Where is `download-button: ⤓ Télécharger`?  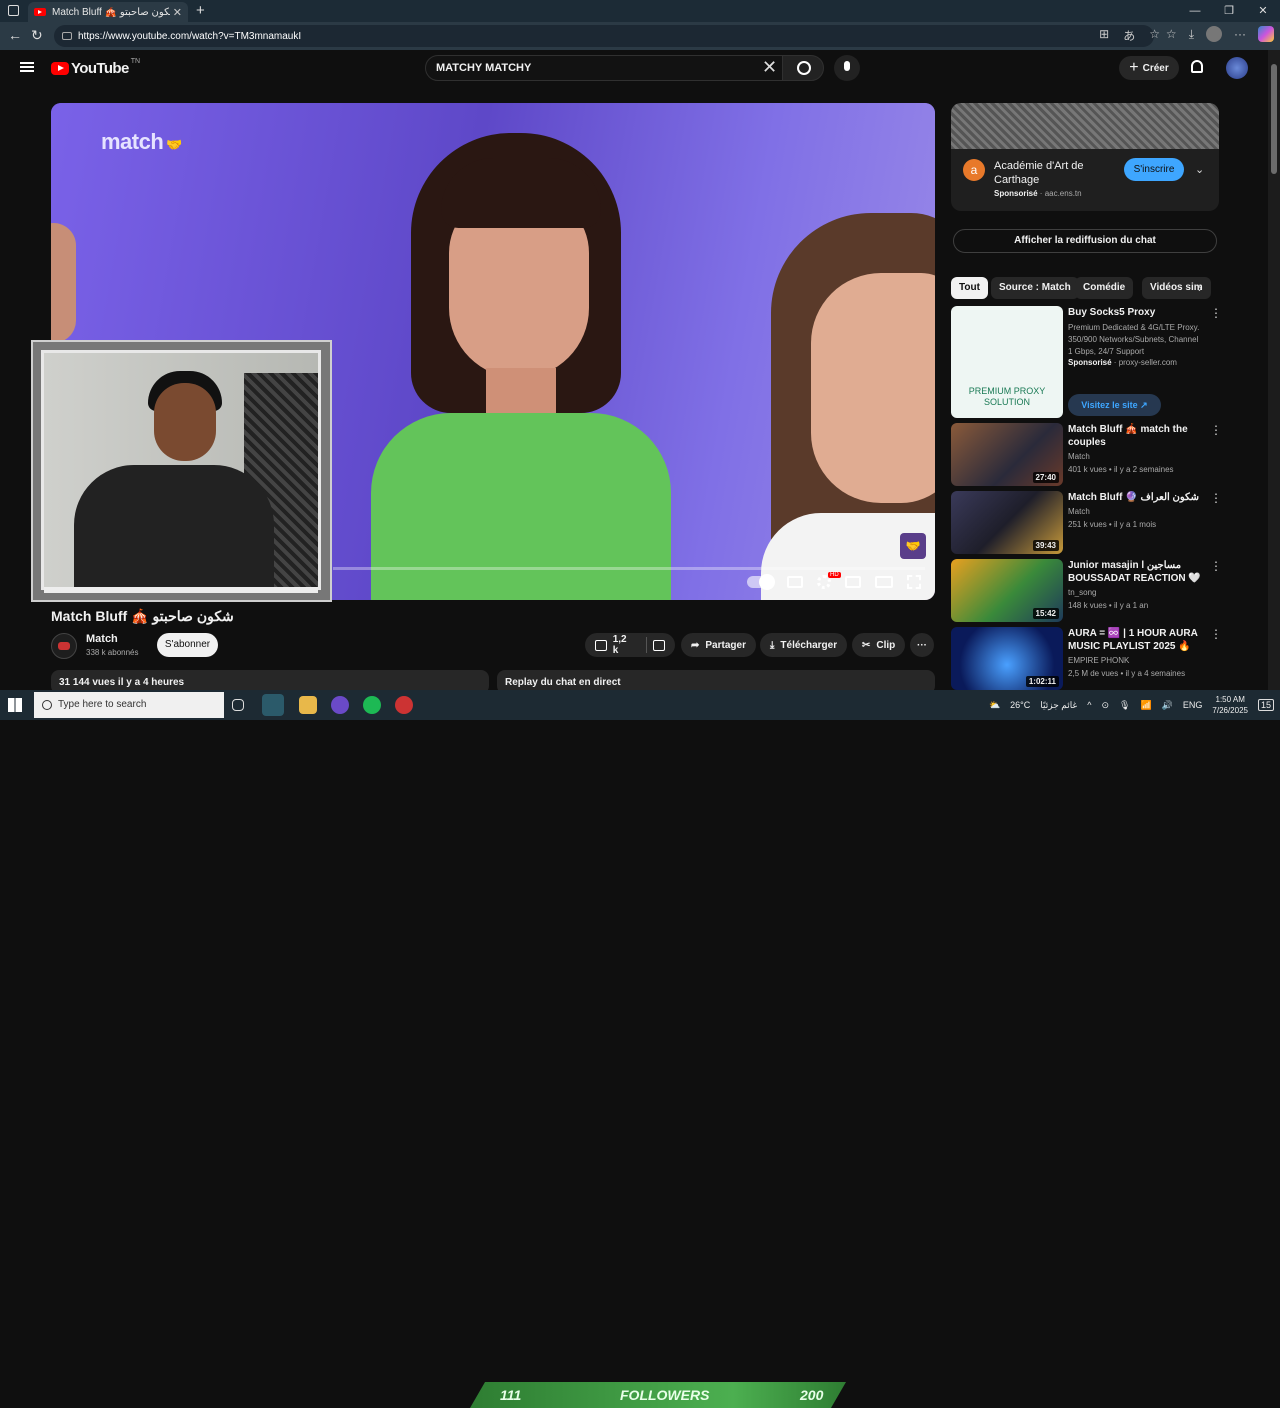
download-button: ⤓ Télécharger is located at coordinates (804, 645).